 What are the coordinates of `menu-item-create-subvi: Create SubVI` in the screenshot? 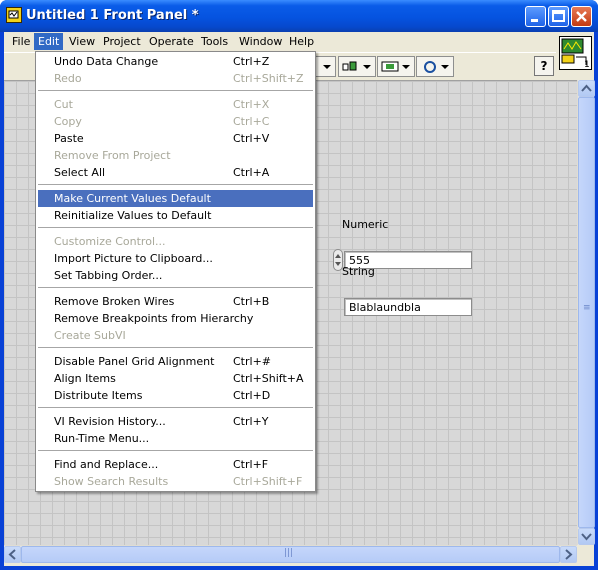 It's located at (175, 335).